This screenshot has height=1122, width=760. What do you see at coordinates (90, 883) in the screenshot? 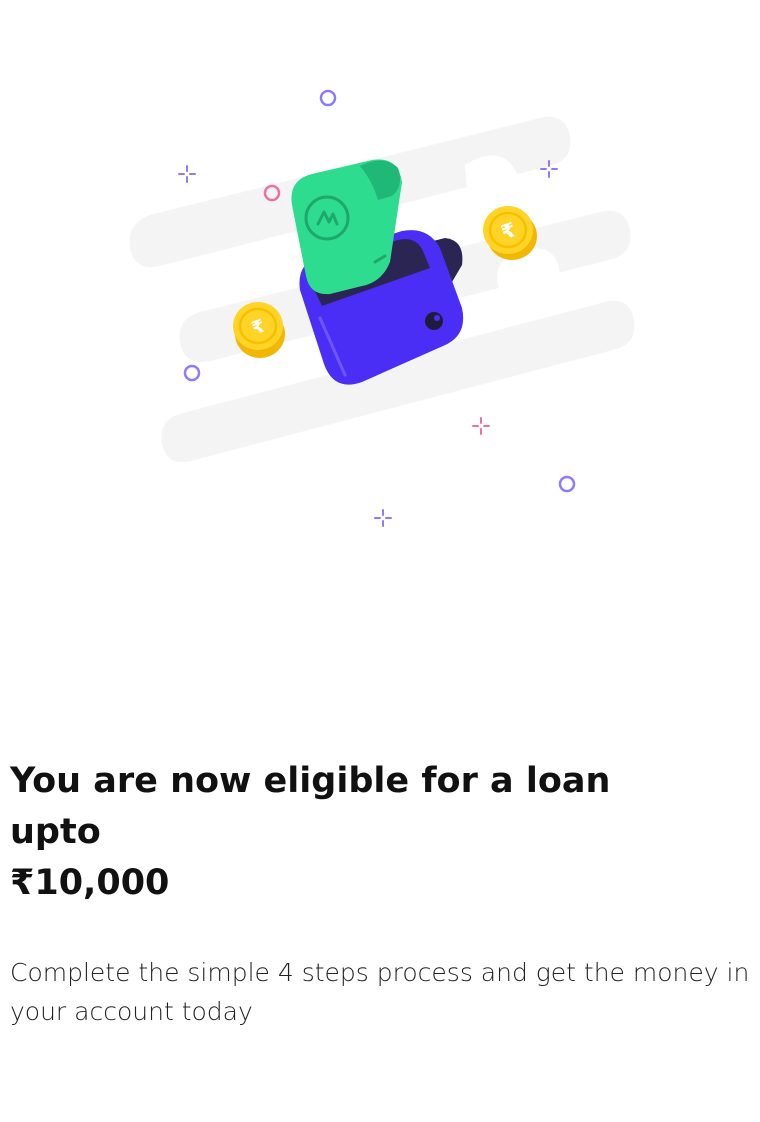
I see `loan-amount: ₹10,000` at bounding box center [90, 883].